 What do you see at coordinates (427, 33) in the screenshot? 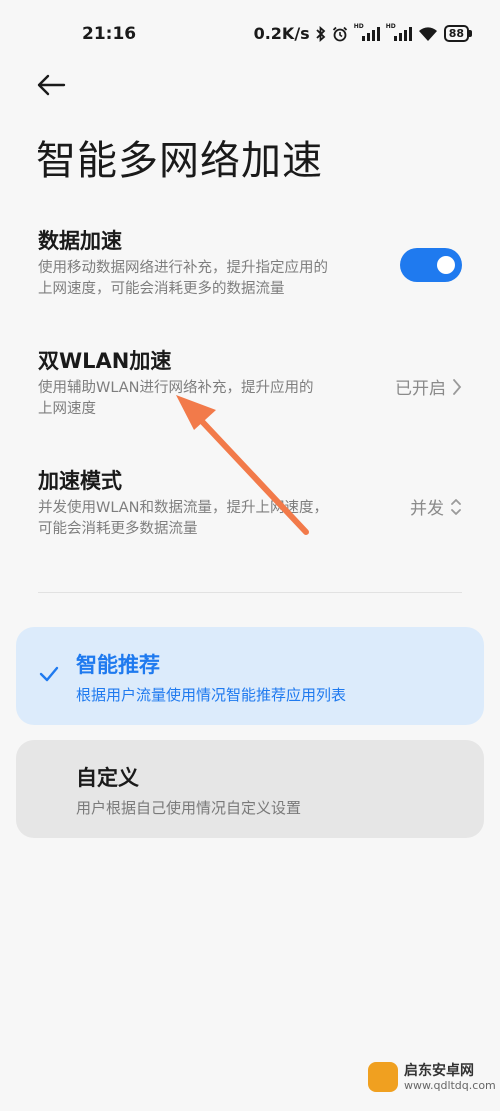
I see `wifi-icon` at bounding box center [427, 33].